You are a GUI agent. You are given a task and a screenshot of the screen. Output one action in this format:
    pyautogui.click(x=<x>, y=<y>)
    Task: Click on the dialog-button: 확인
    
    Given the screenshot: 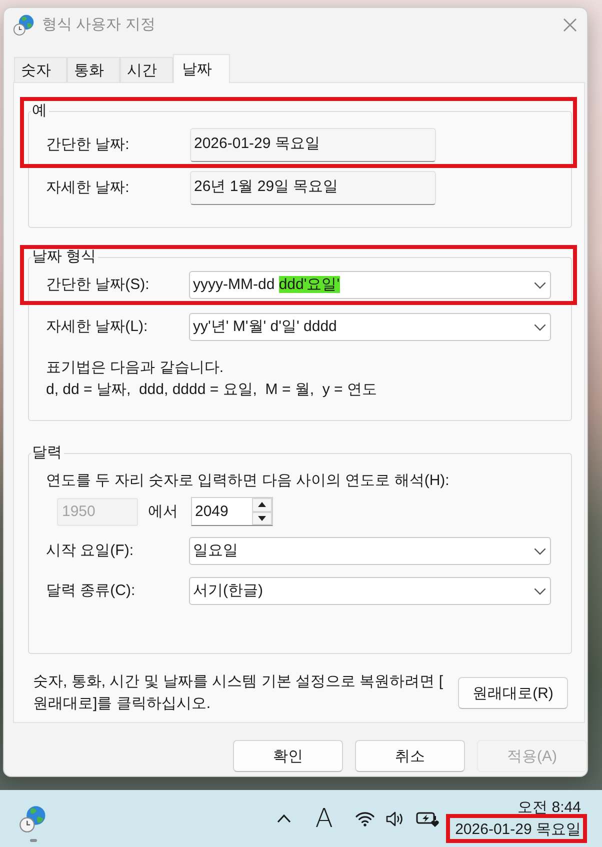 What is the action you would take?
    pyautogui.click(x=288, y=756)
    